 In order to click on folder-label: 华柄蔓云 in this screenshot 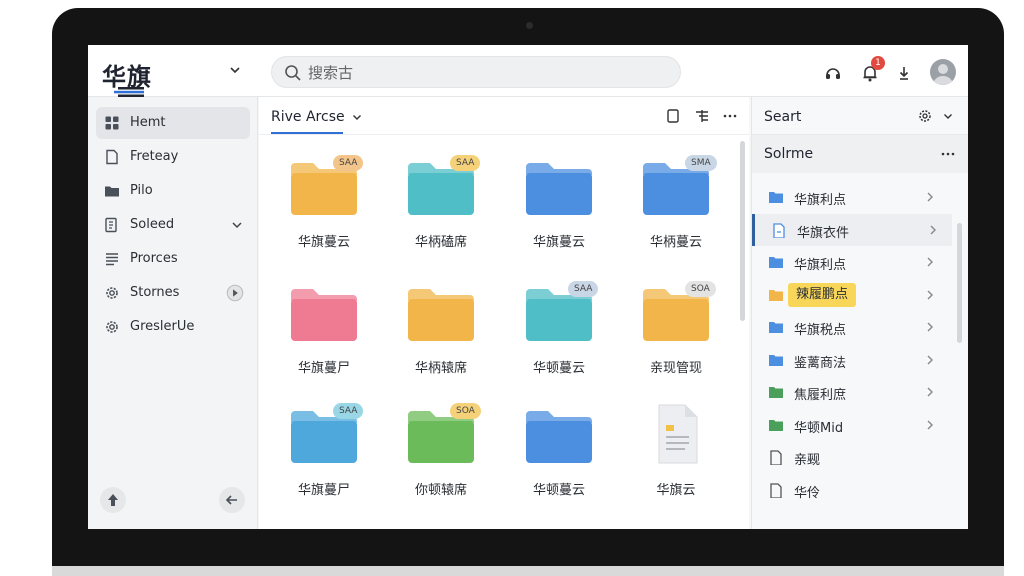, I will do `click(675, 242)`.